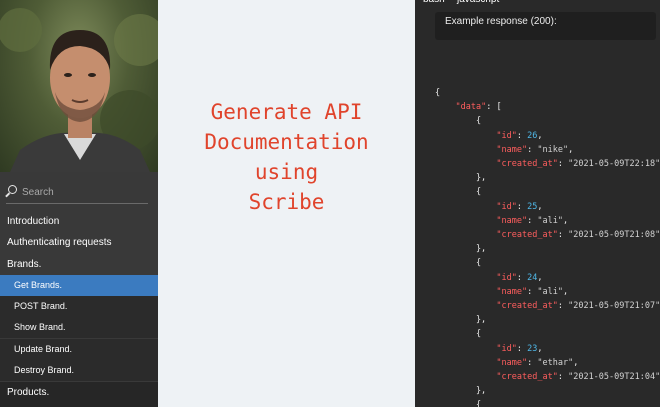 The height and width of the screenshot is (407, 660). What do you see at coordinates (79, 86) in the screenshot?
I see `author-photo` at bounding box center [79, 86].